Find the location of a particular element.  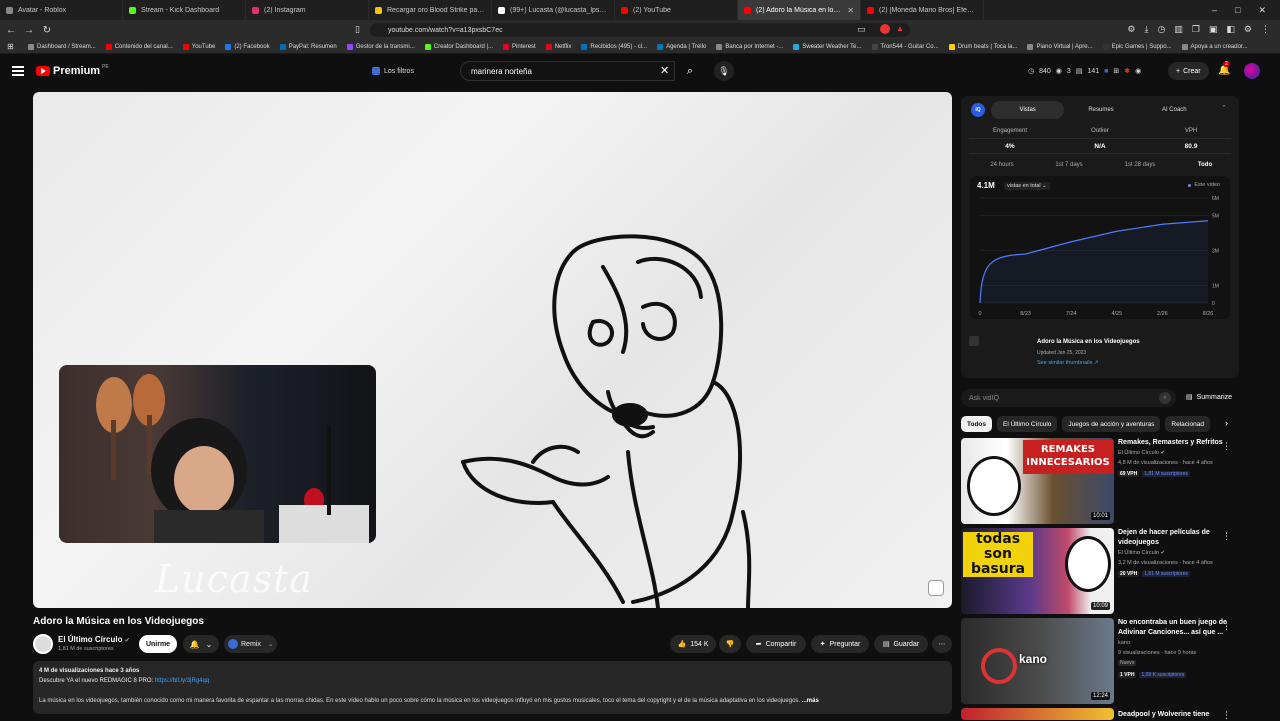

hamburger-menu-icon is located at coordinates (18, 71).